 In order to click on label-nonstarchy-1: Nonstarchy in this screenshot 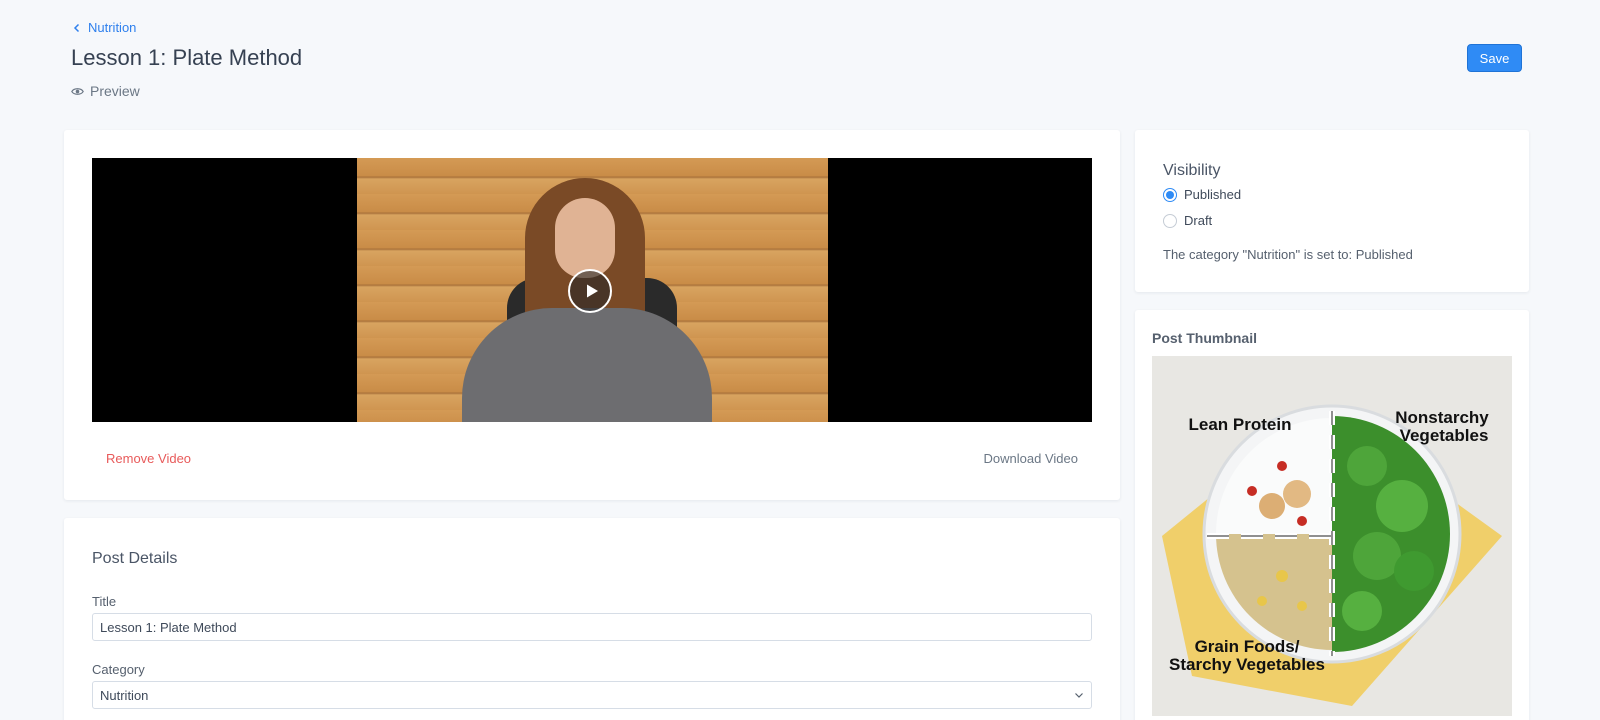, I will do `click(1442, 417)`.